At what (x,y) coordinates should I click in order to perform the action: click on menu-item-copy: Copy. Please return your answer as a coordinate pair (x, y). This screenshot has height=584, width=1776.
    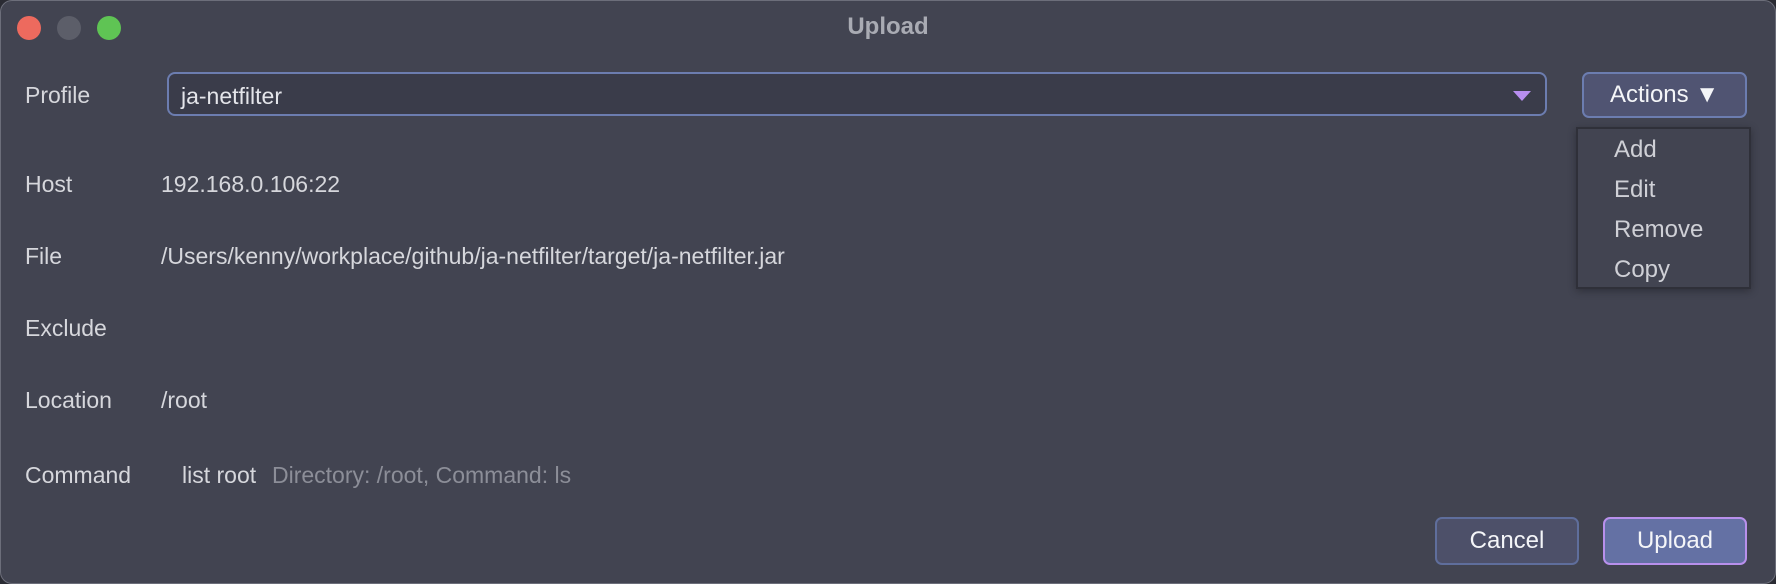
    Looking at the image, I should click on (1642, 270).